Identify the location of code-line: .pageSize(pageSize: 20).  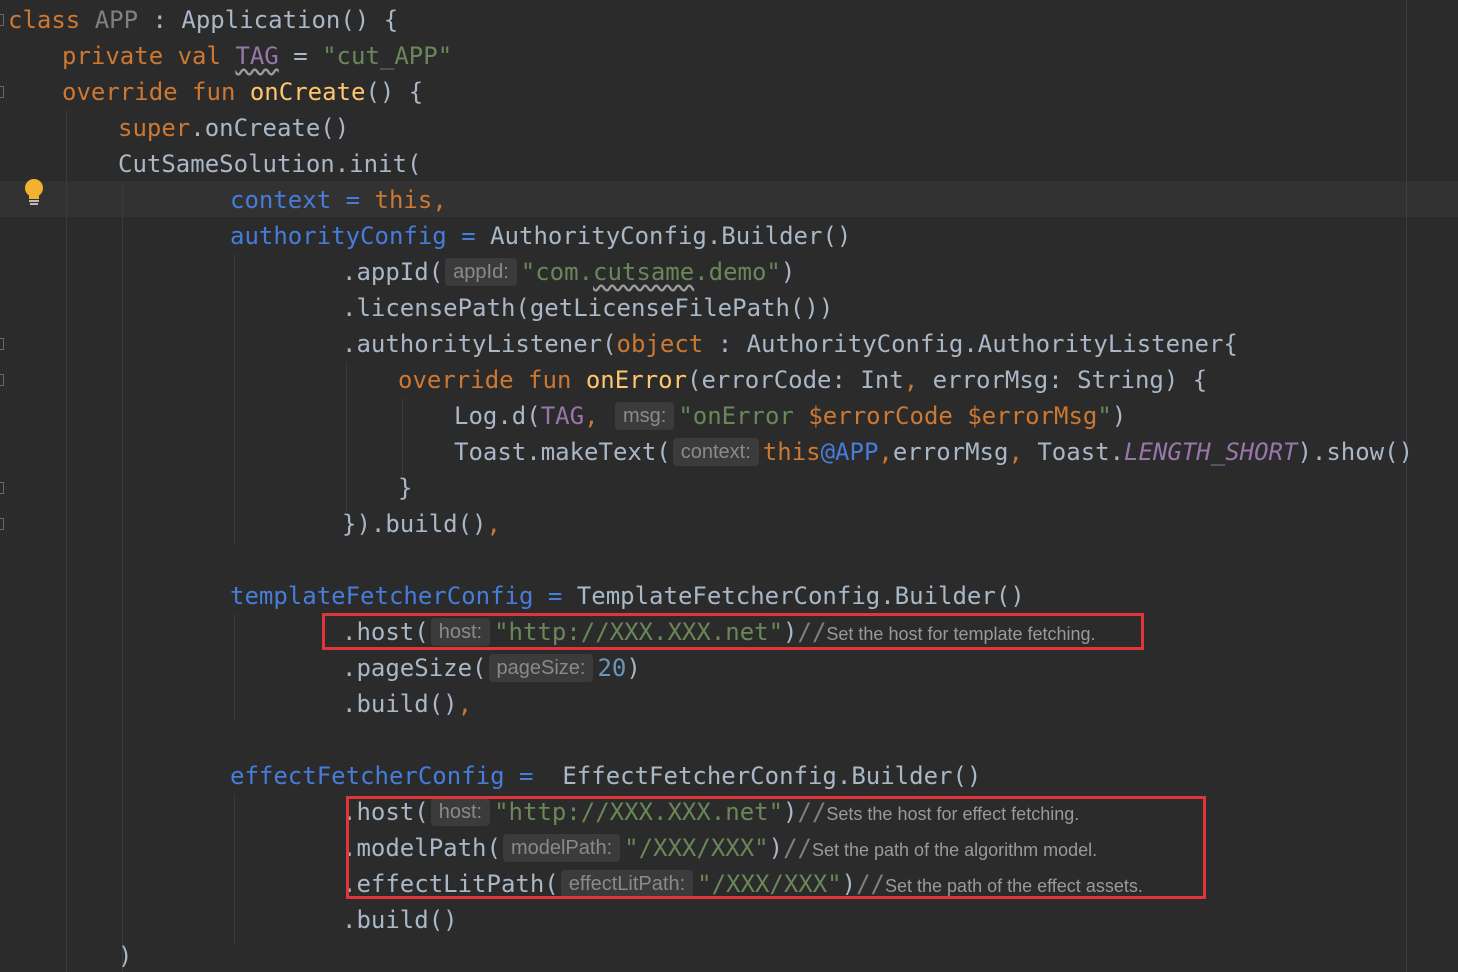
(491, 668).